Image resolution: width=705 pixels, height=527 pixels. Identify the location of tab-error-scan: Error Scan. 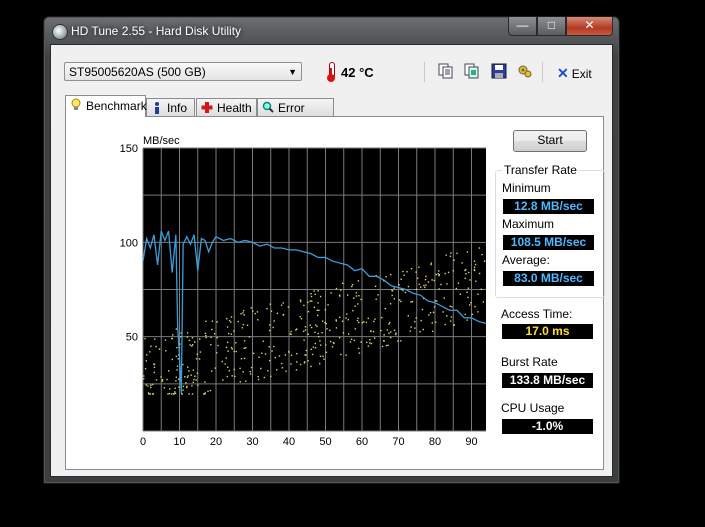
(295, 115).